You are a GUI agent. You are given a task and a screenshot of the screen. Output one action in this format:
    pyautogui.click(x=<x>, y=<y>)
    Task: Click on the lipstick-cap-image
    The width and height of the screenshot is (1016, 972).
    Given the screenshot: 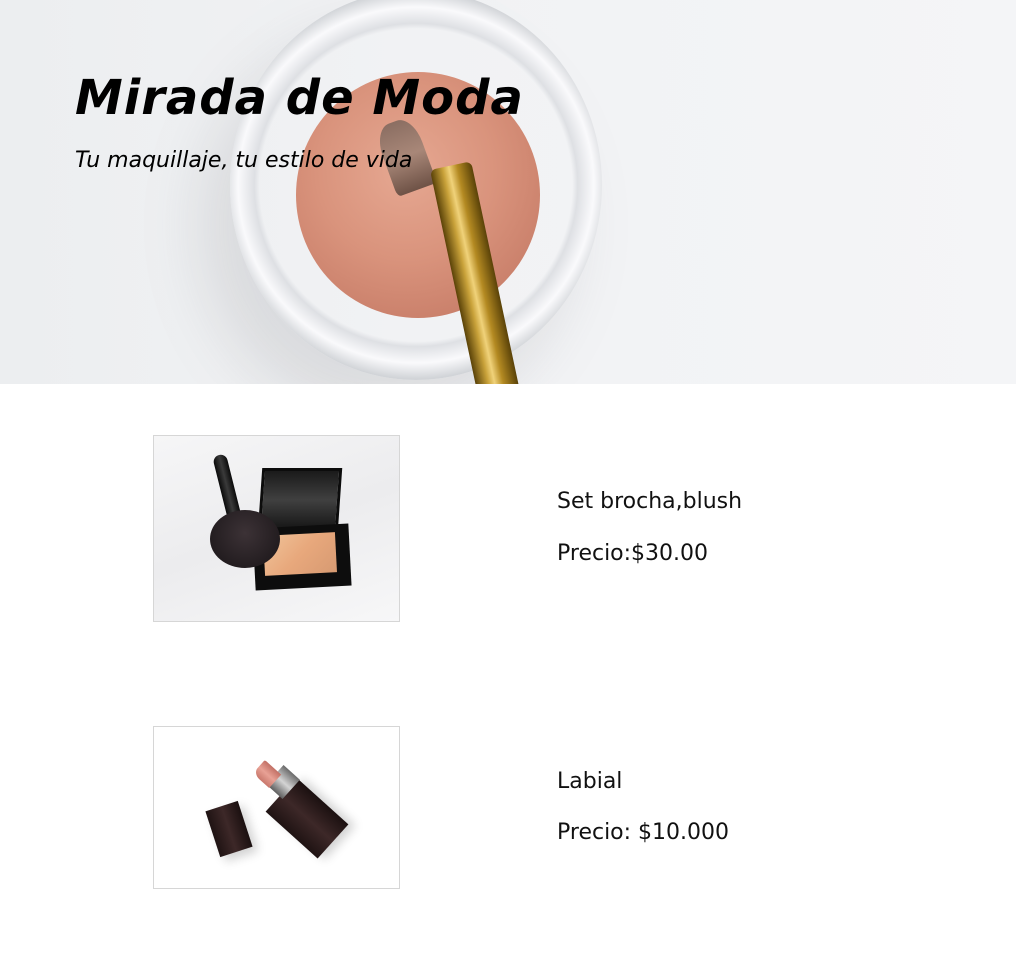 What is the action you would take?
    pyautogui.click(x=229, y=829)
    